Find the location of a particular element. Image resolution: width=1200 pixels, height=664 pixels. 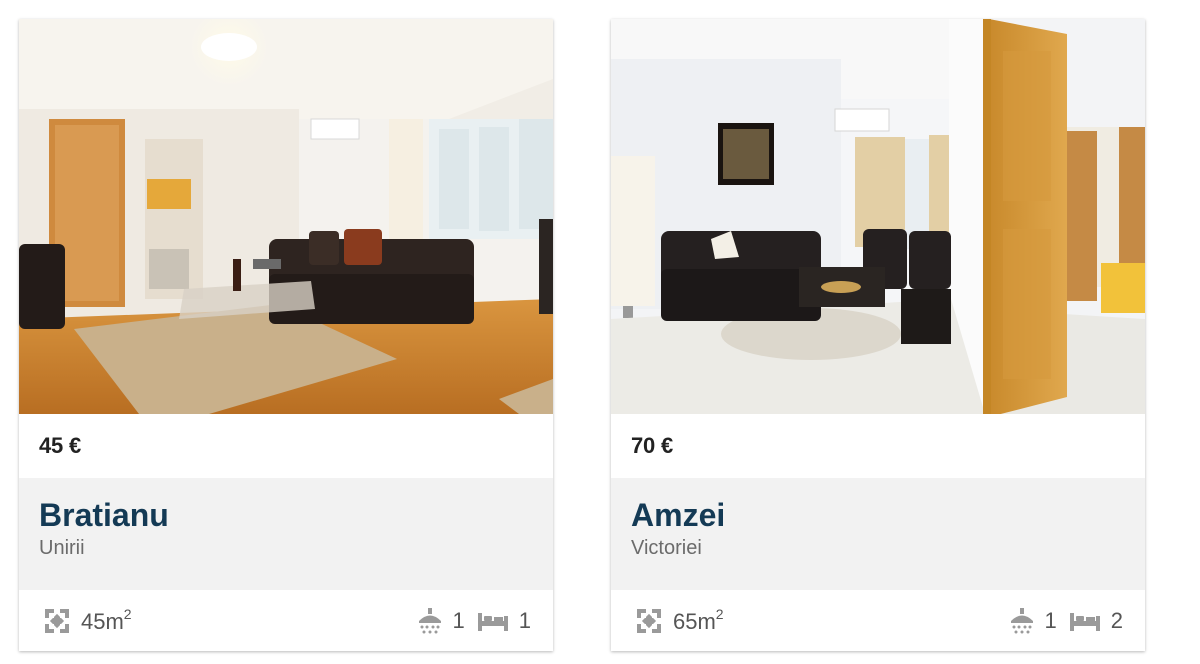

bedroom-count: 2 is located at coordinates (1116, 620).